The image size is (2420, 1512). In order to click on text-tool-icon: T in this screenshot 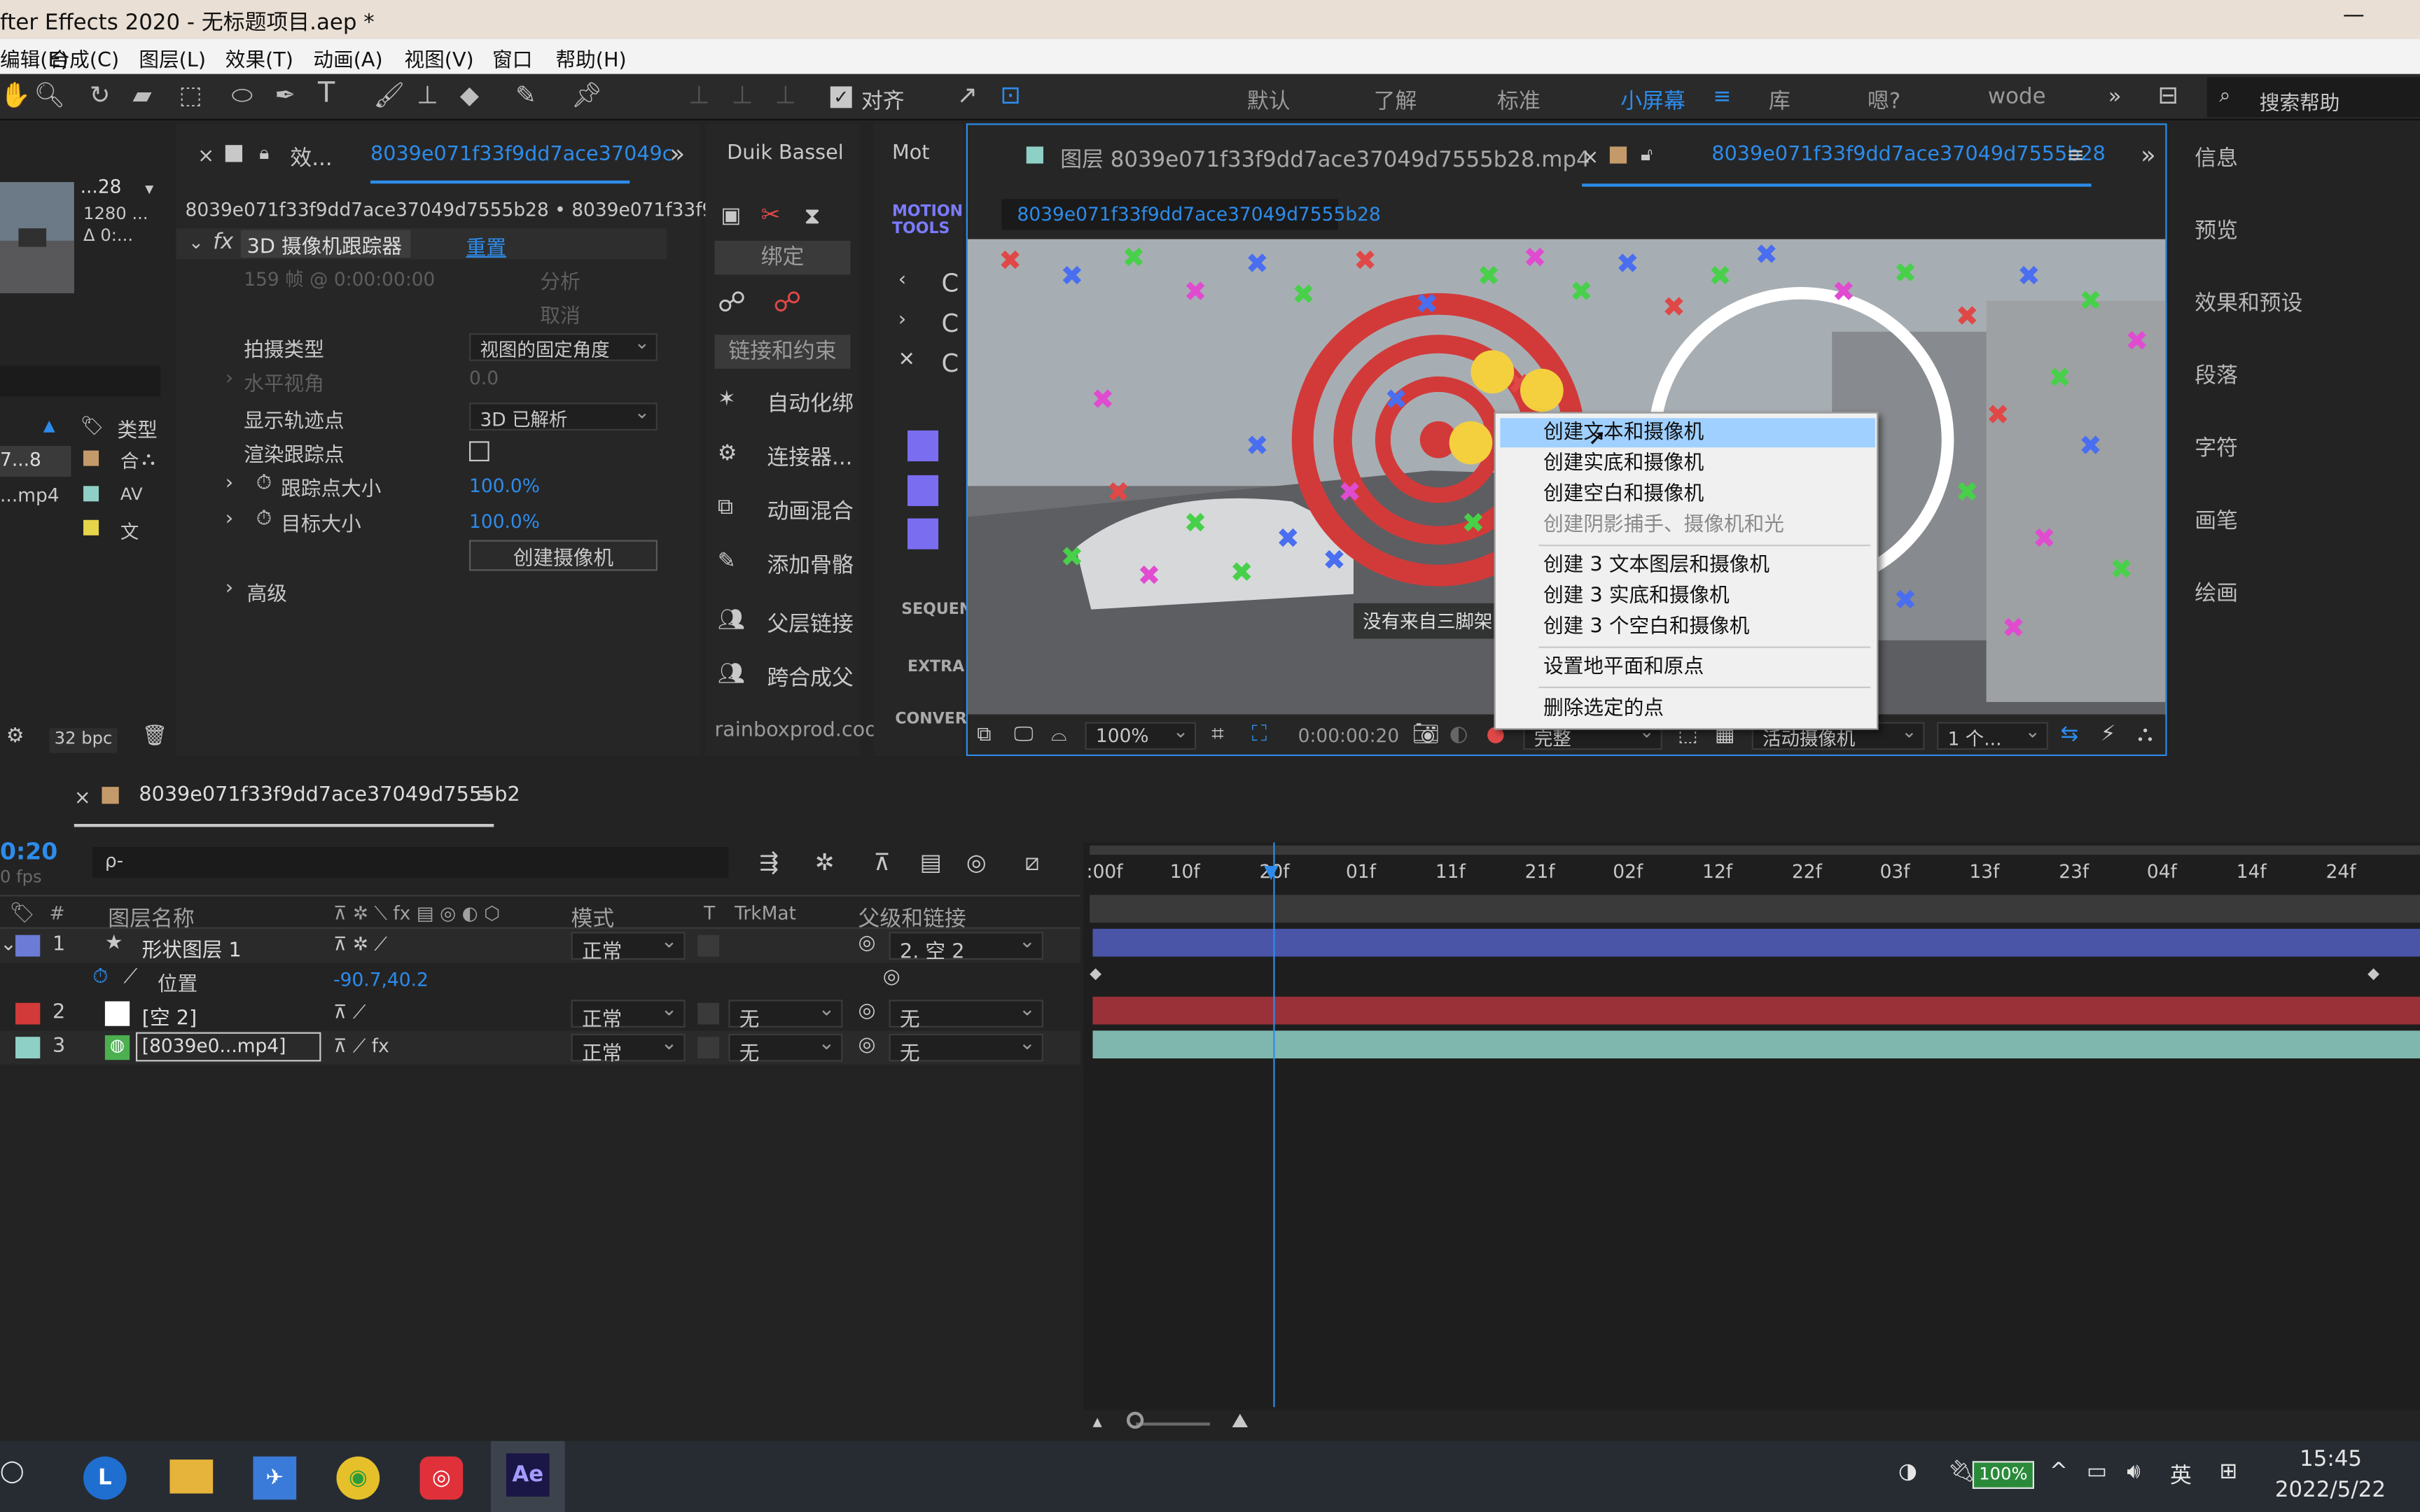, I will do `click(326, 94)`.